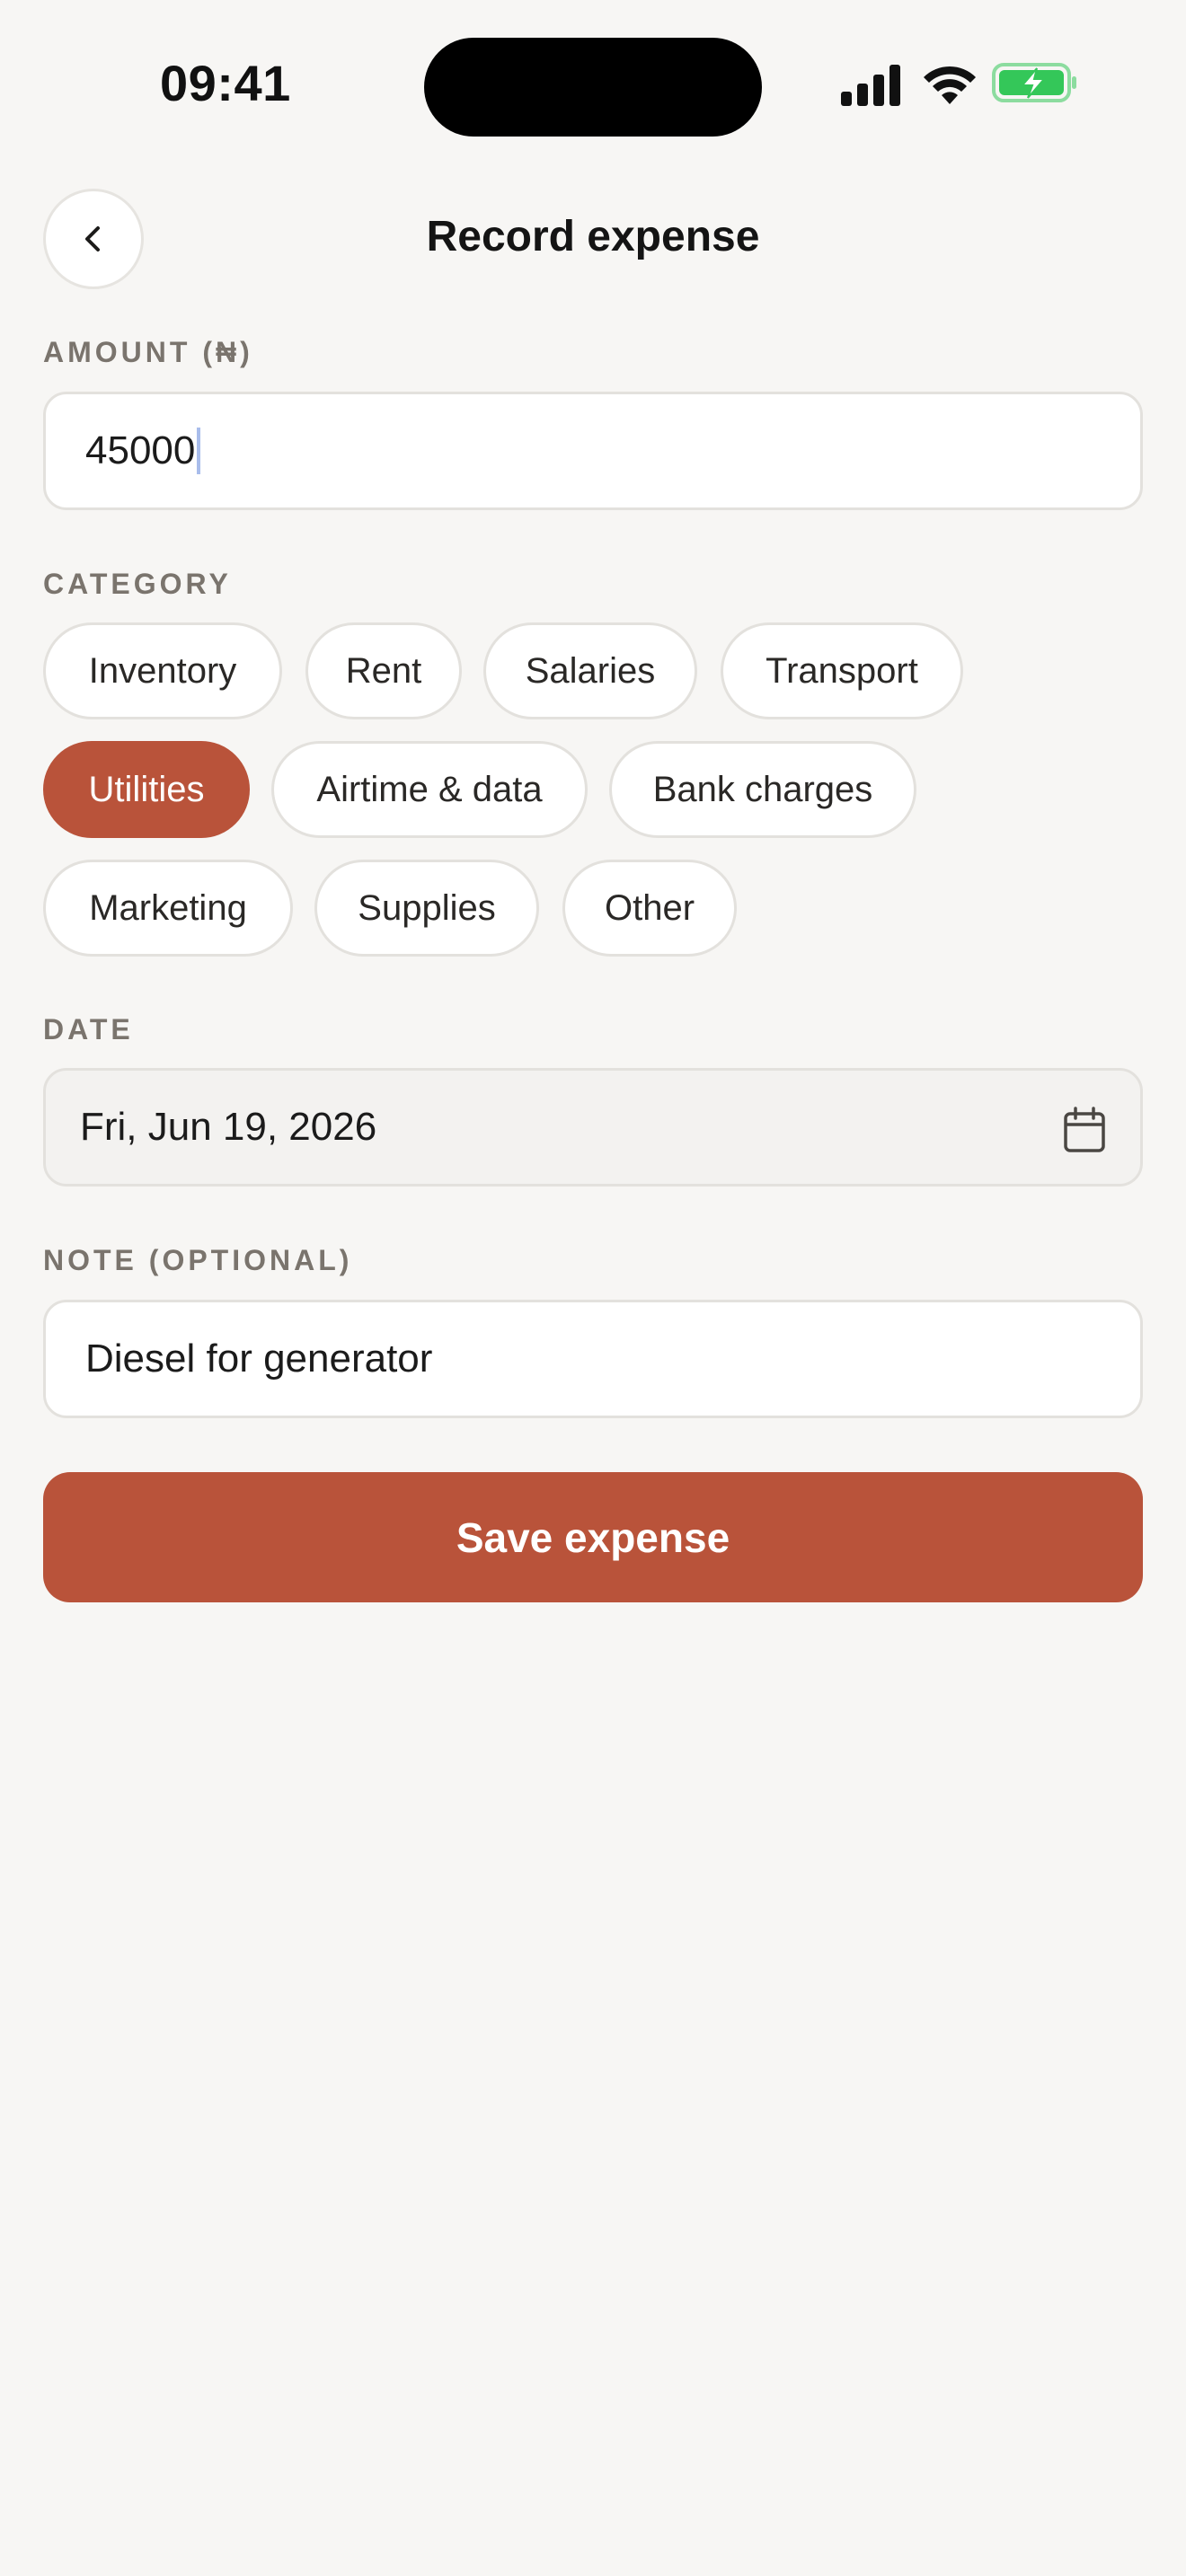 The image size is (1186, 2576). Describe the element at coordinates (593, 87) in the screenshot. I see `dynamic-island` at that location.